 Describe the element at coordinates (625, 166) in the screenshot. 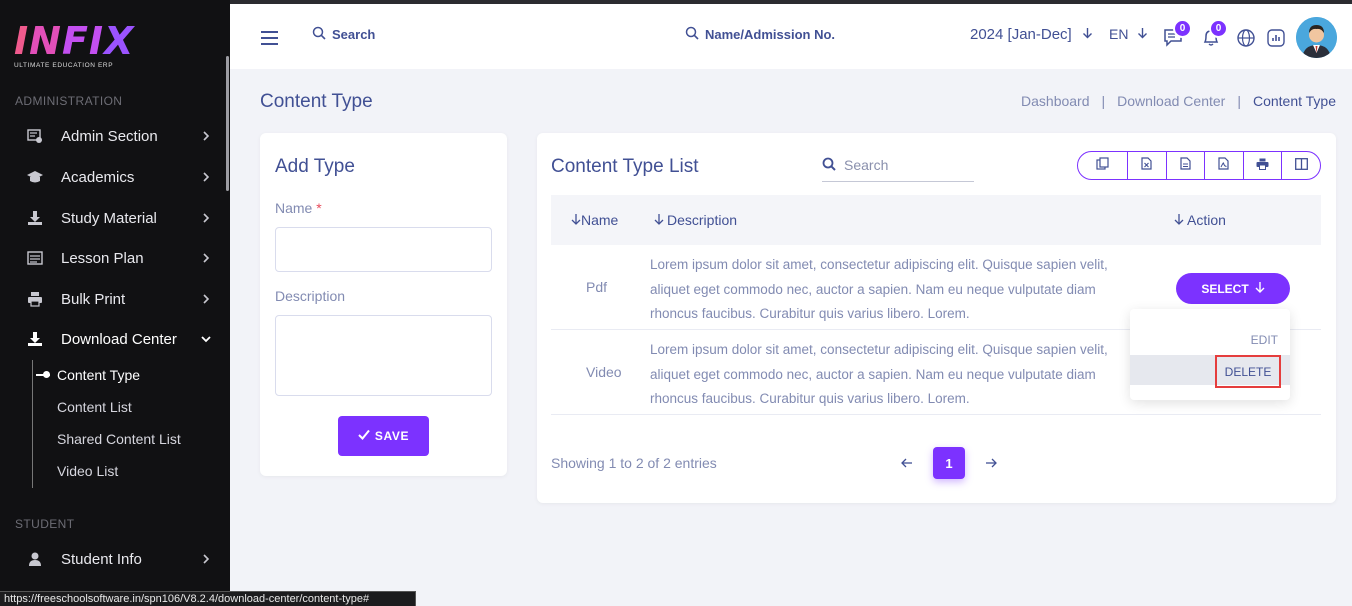

I see `list-title: Content Type List` at that location.